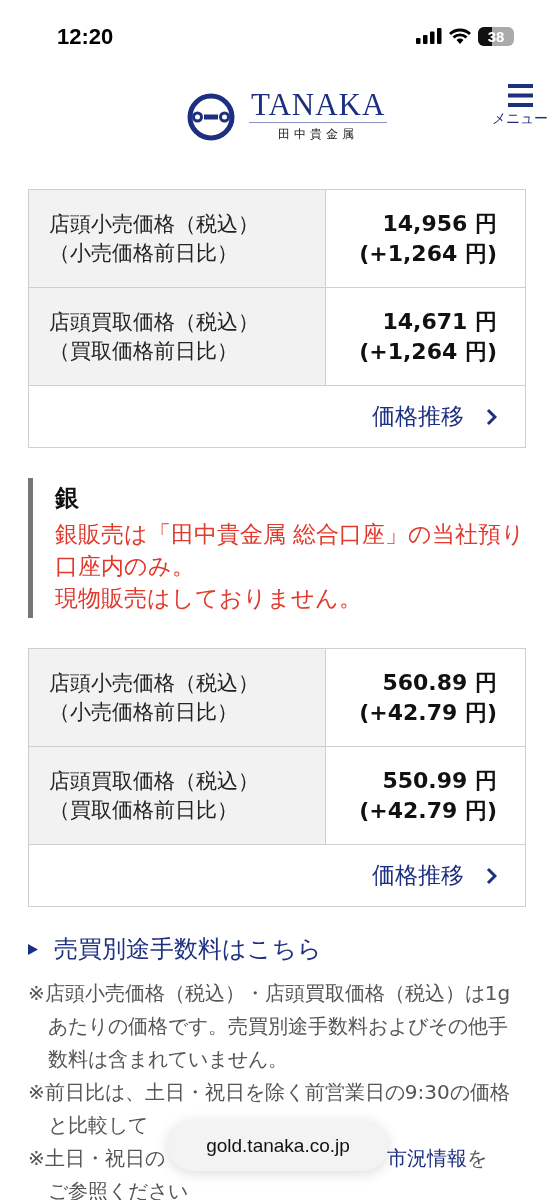 The height and width of the screenshot is (1200, 554). I want to click on logo-icon, so click(211, 116).